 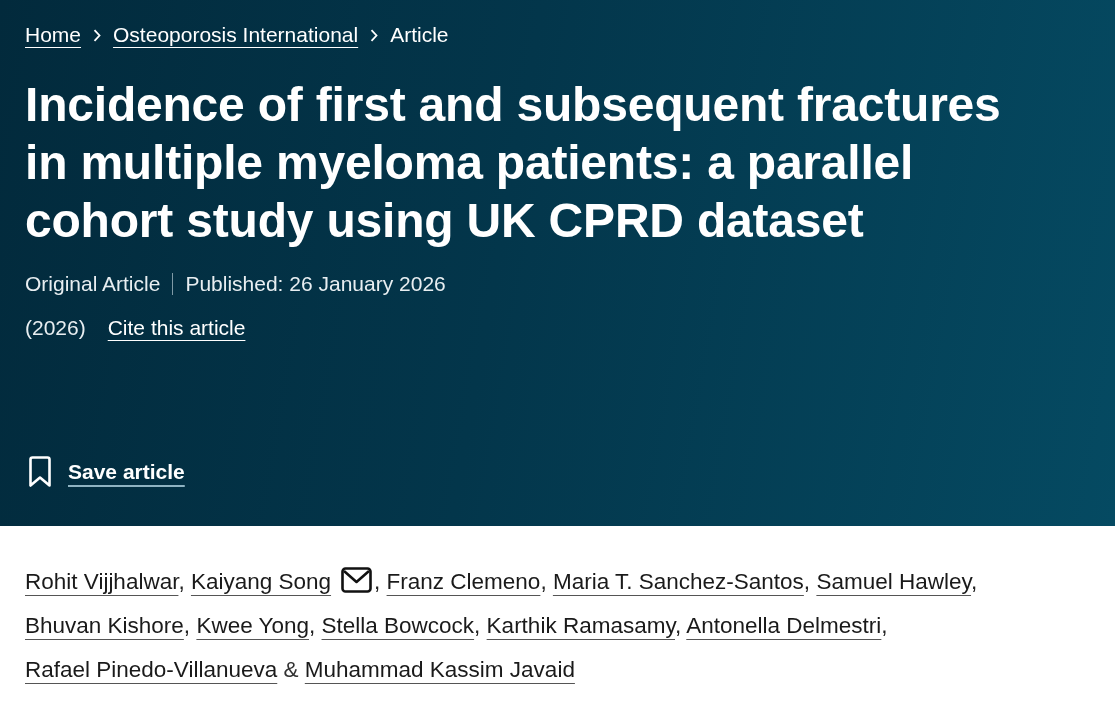 What do you see at coordinates (678, 581) in the screenshot?
I see `author-link: Maria T. Sanchez-Santos` at bounding box center [678, 581].